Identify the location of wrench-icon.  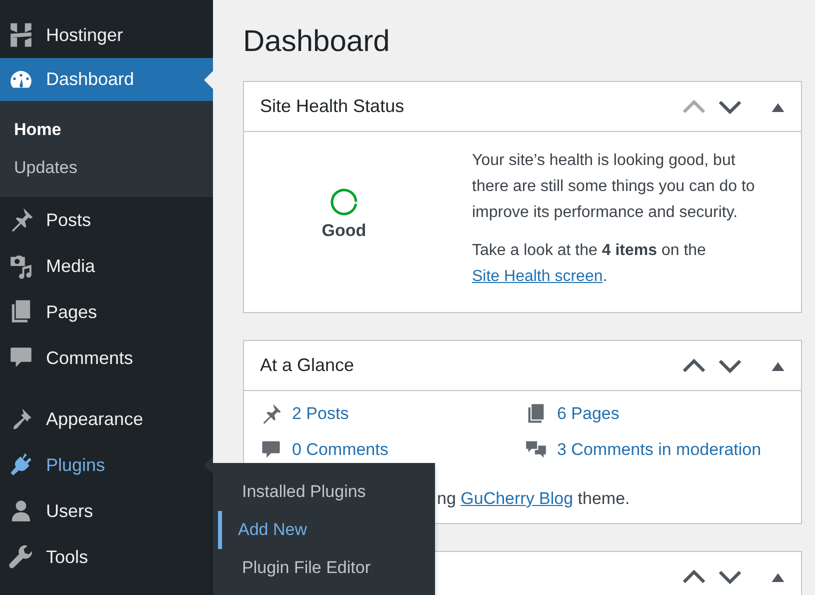
(21, 557).